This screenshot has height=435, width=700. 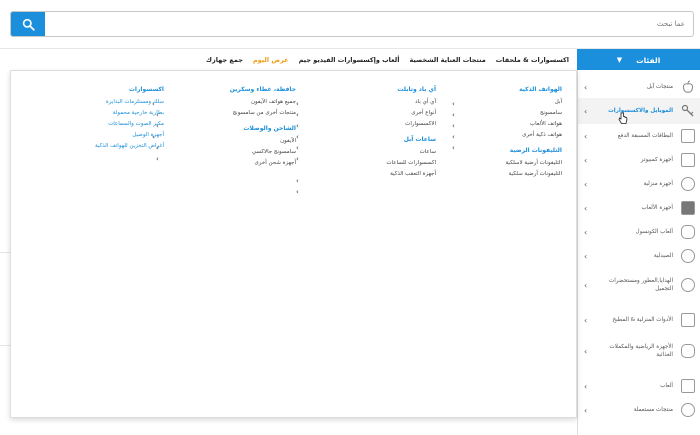 What do you see at coordinates (688, 410) in the screenshot?
I see `recycle-icon` at bounding box center [688, 410].